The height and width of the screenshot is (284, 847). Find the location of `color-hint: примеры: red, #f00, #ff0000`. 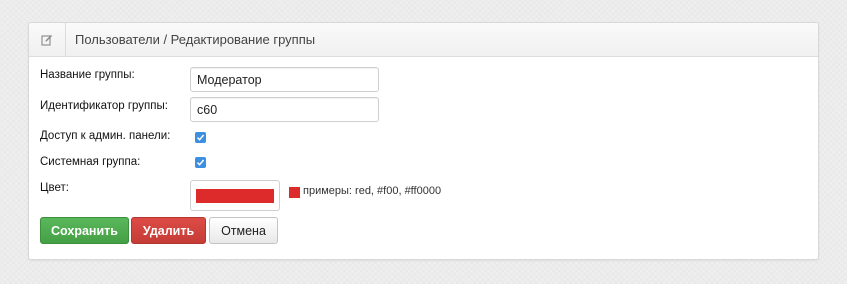

color-hint: примеры: red, #f00, #ff0000 is located at coordinates (372, 191).